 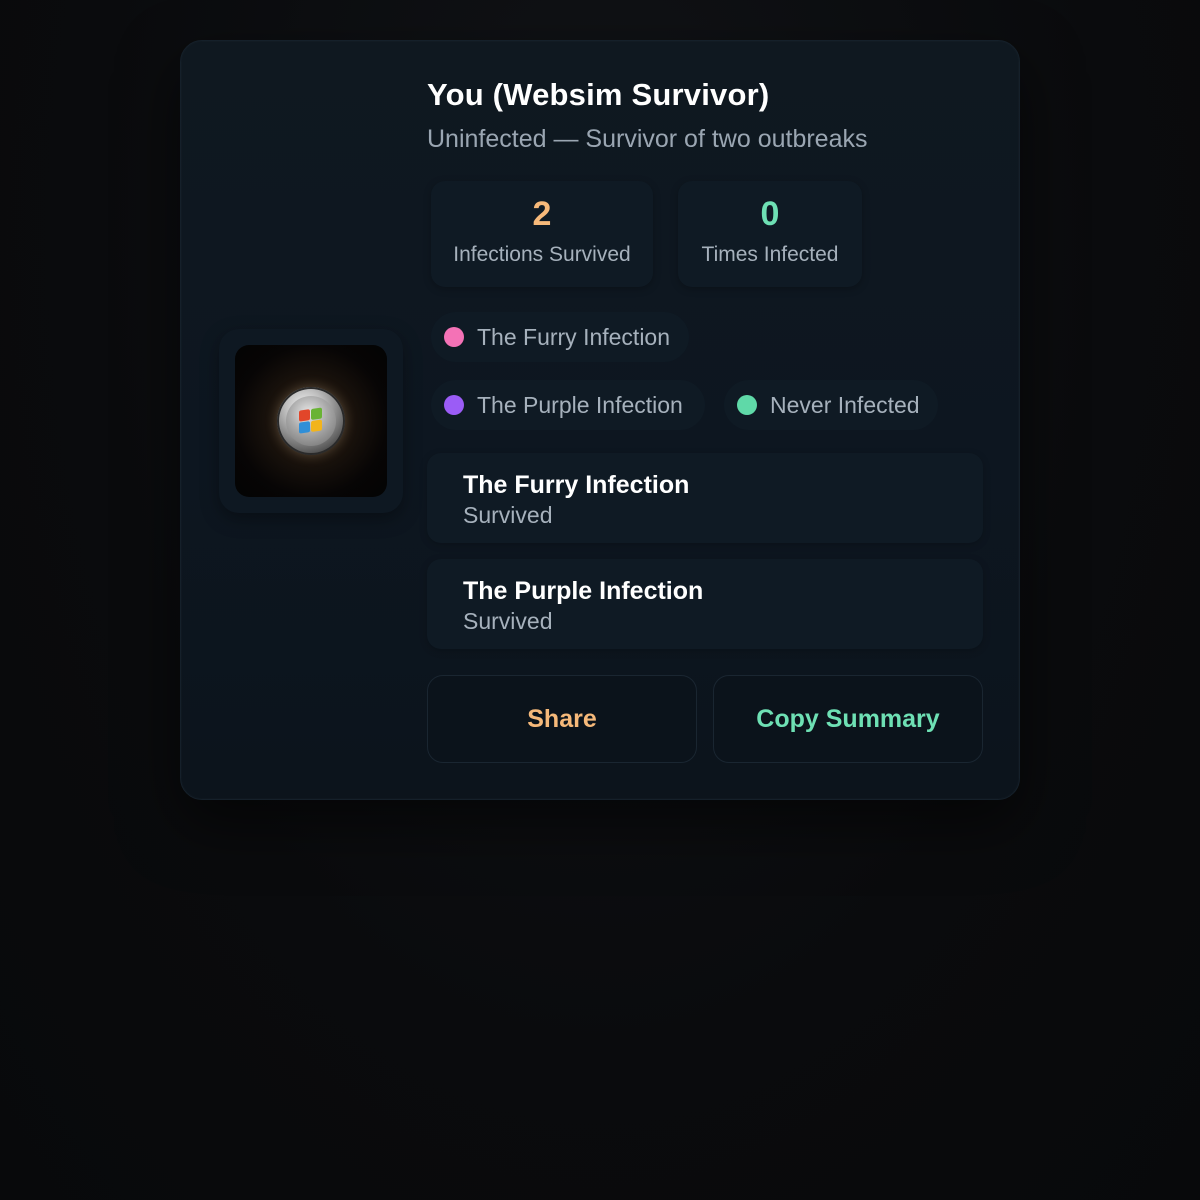 I want to click on tag-never-infected: Never Infected, so click(x=831, y=405).